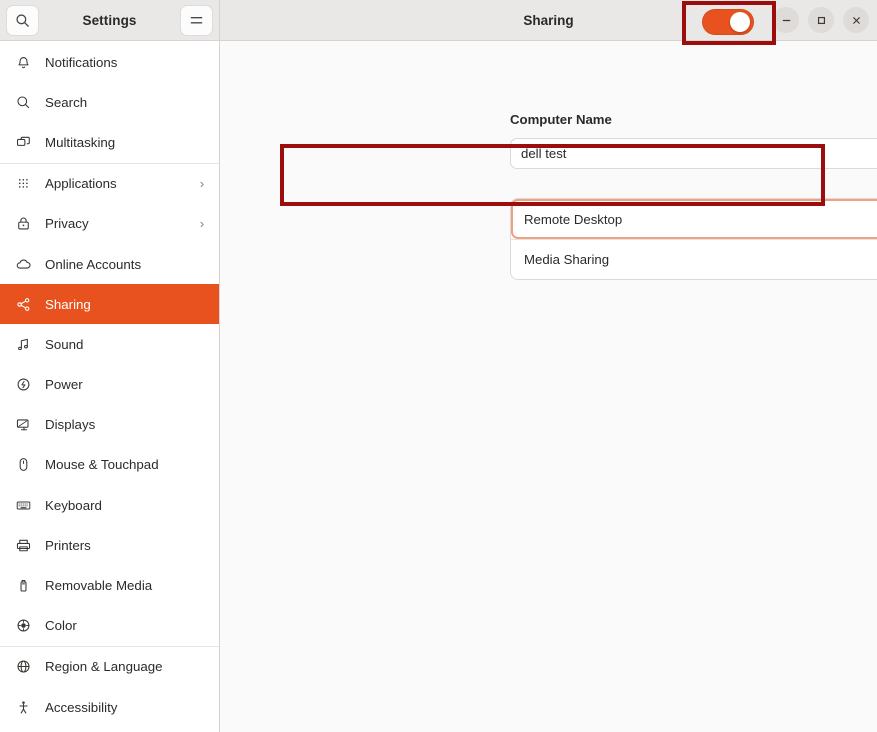 The width and height of the screenshot is (877, 732). I want to click on sidebar-item-label: Online Accounts, so click(93, 264).